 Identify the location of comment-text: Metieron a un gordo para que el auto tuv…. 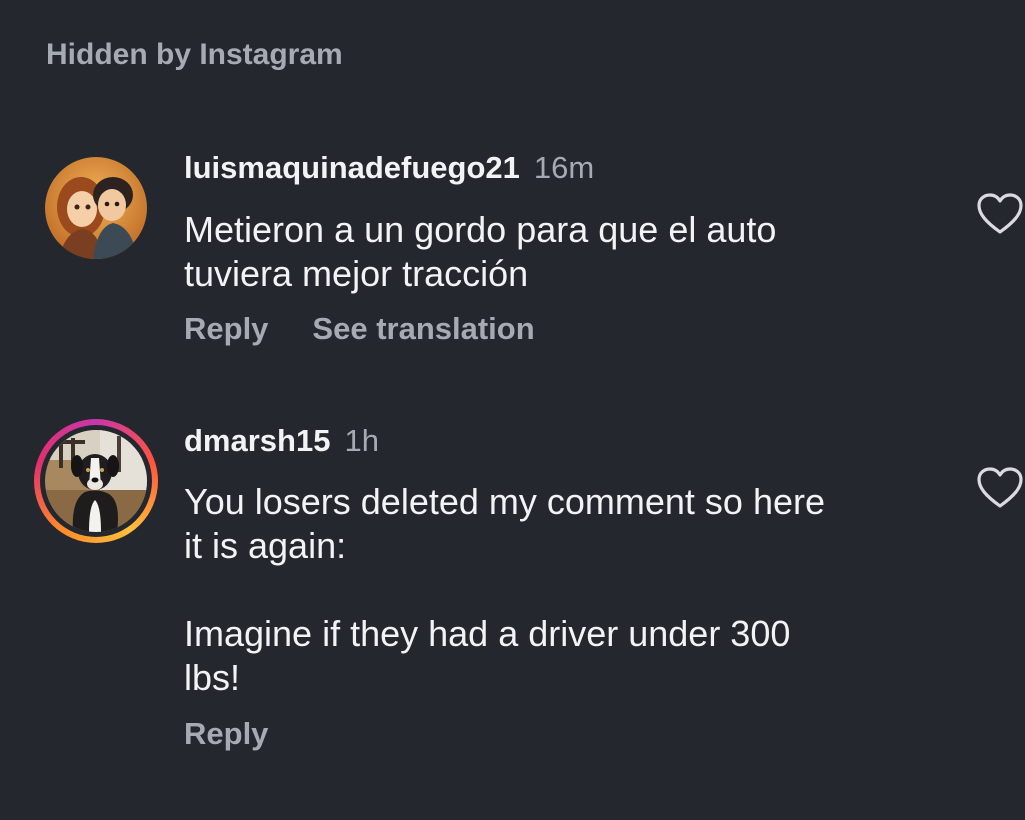
(554, 252).